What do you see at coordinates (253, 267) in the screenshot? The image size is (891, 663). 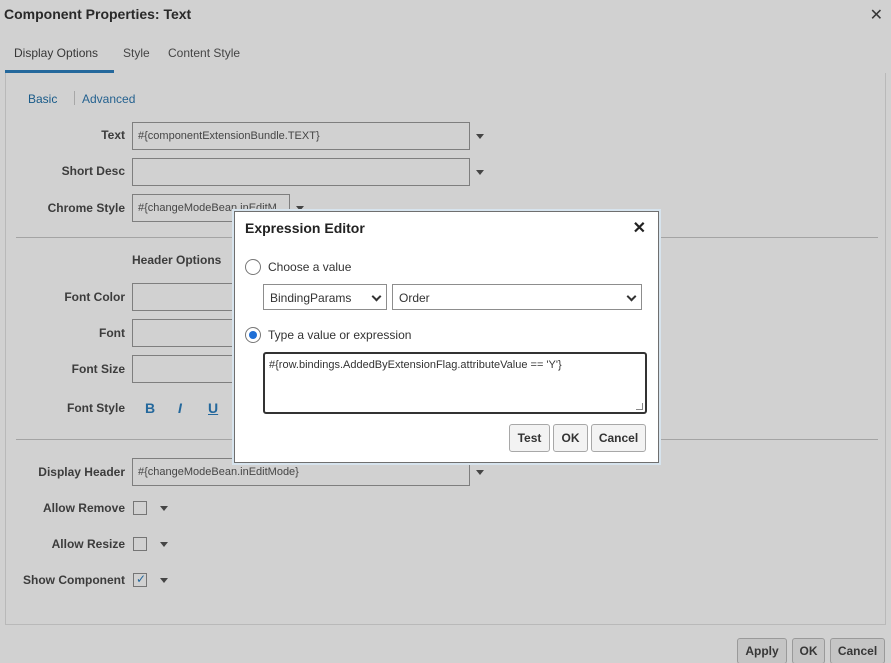 I see `choose-value-radio` at bounding box center [253, 267].